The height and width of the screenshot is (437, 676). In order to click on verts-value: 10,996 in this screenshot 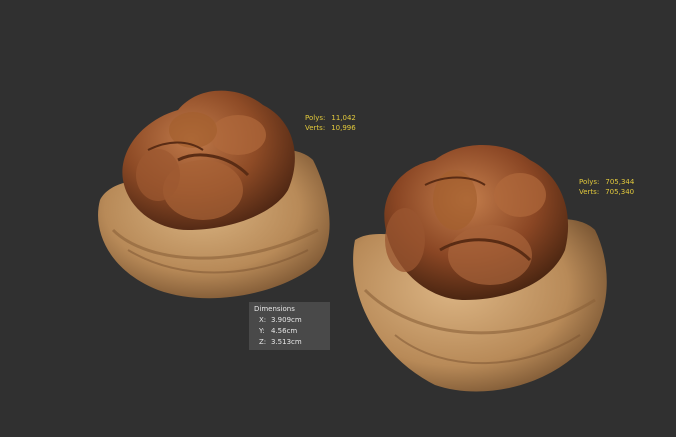, I will do `click(343, 128)`.